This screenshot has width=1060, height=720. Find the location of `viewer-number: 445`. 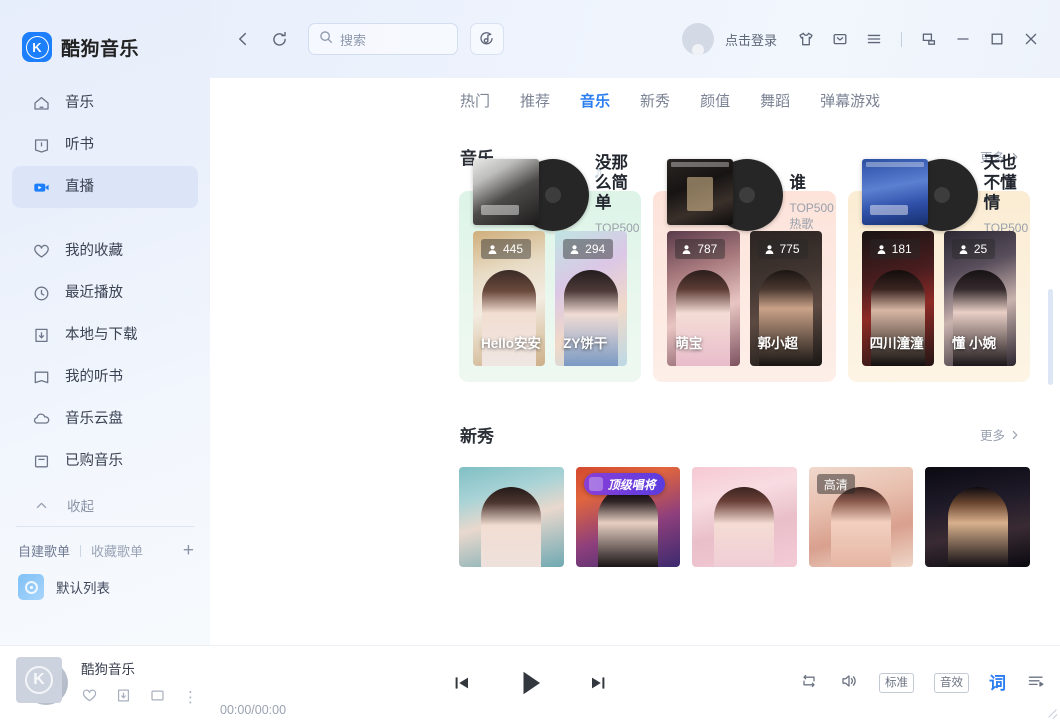

viewer-number: 445 is located at coordinates (513, 249).